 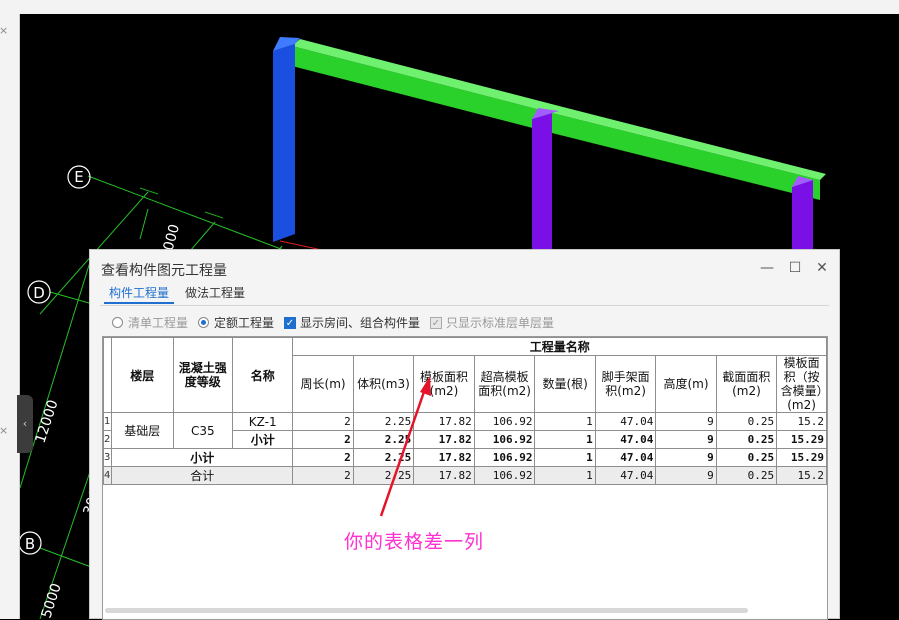 What do you see at coordinates (202, 375) in the screenshot?
I see `header-concrete-grade: 混凝土强度等级` at bounding box center [202, 375].